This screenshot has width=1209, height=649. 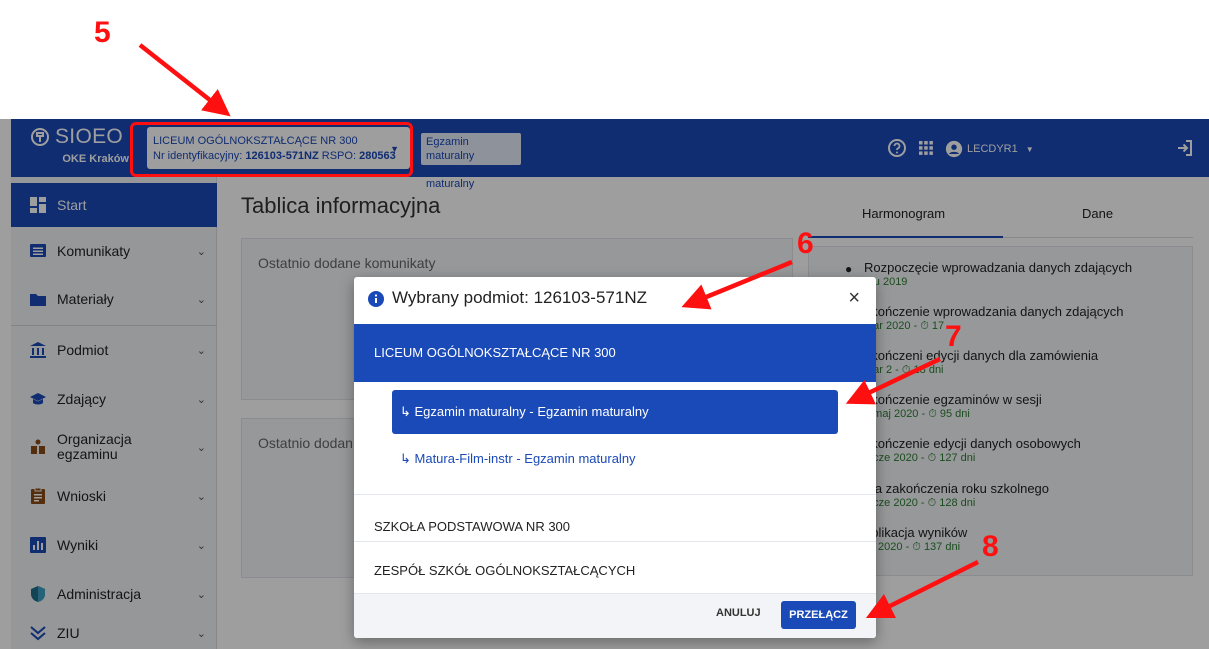 I want to click on dialog-title: Wybrany podmiot: 126103-571NZ, so click(x=519, y=297).